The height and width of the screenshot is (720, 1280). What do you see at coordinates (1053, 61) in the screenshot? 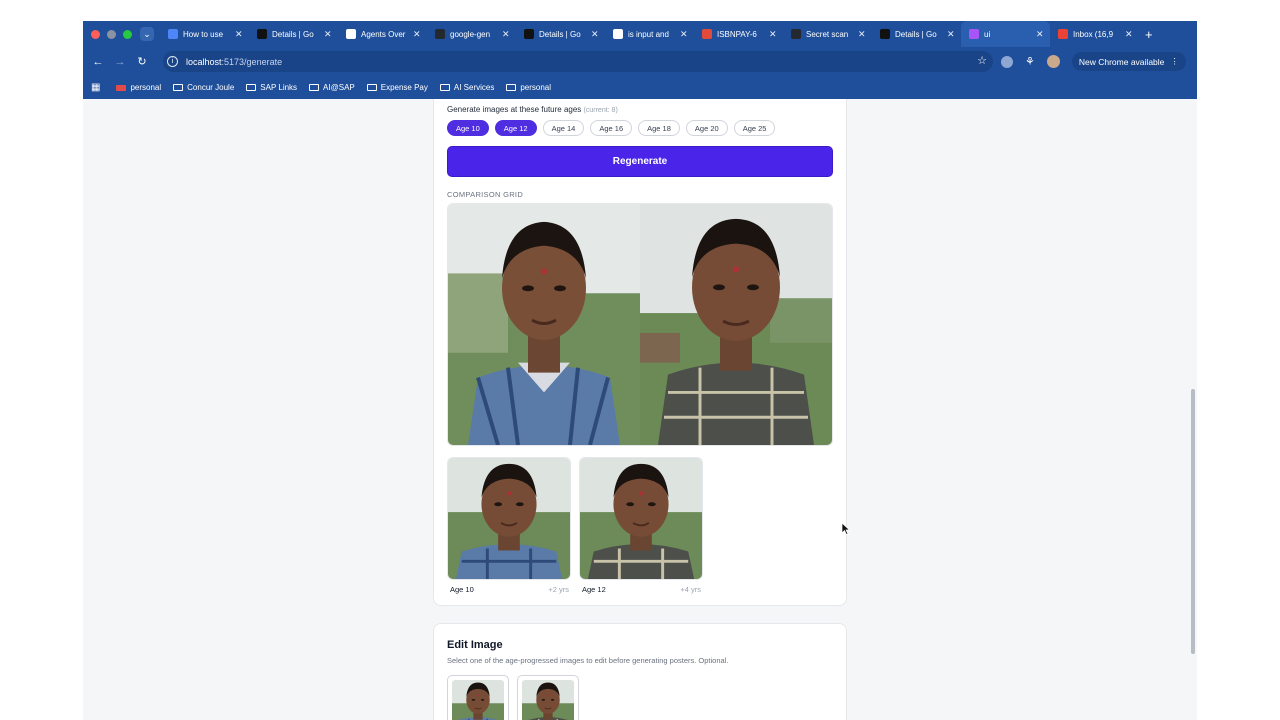
I see `profile-avatar` at bounding box center [1053, 61].